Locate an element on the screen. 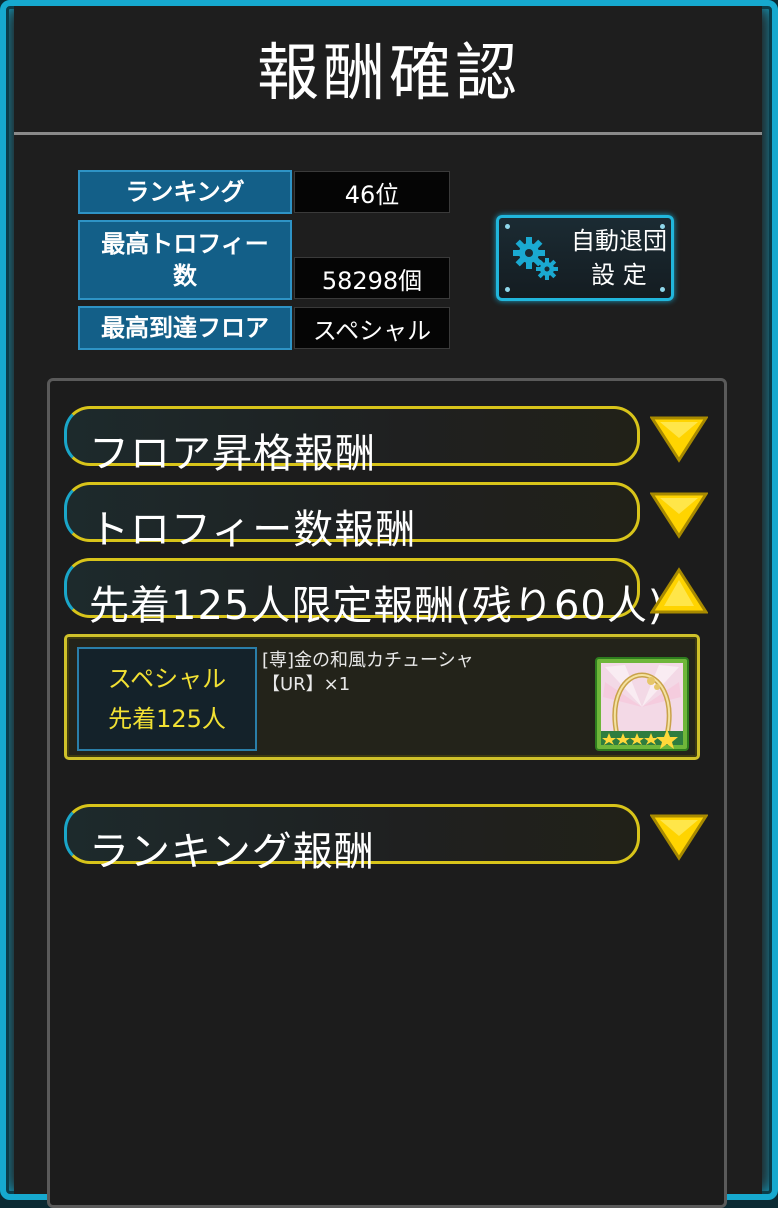 The width and height of the screenshot is (778, 1208). trophy-label-text: 最高トロフィー数 is located at coordinates (185, 259).